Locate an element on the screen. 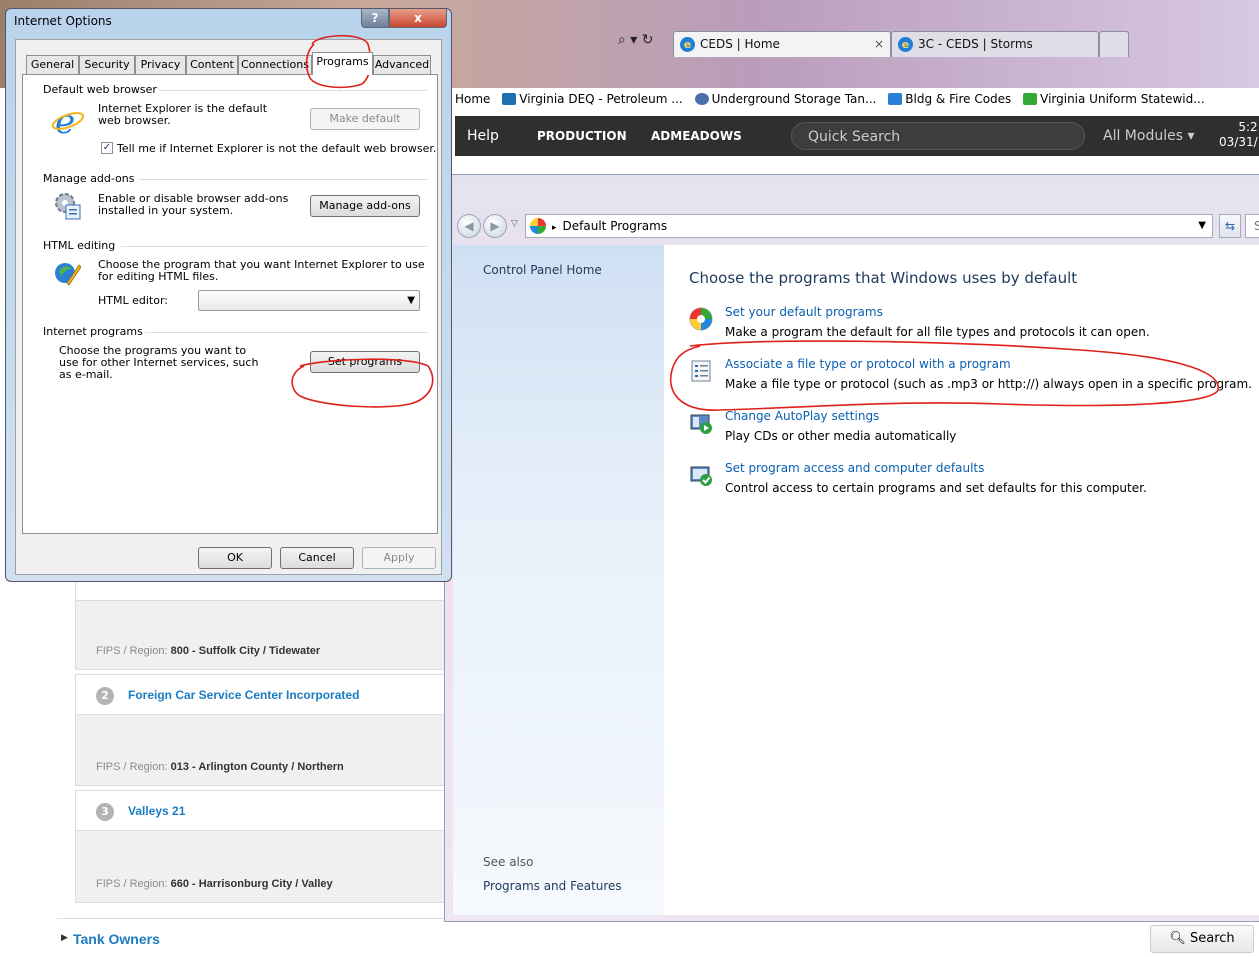 Image resolution: width=1259 pixels, height=957 pixels. tab-advanced: Advanced is located at coordinates (402, 64).